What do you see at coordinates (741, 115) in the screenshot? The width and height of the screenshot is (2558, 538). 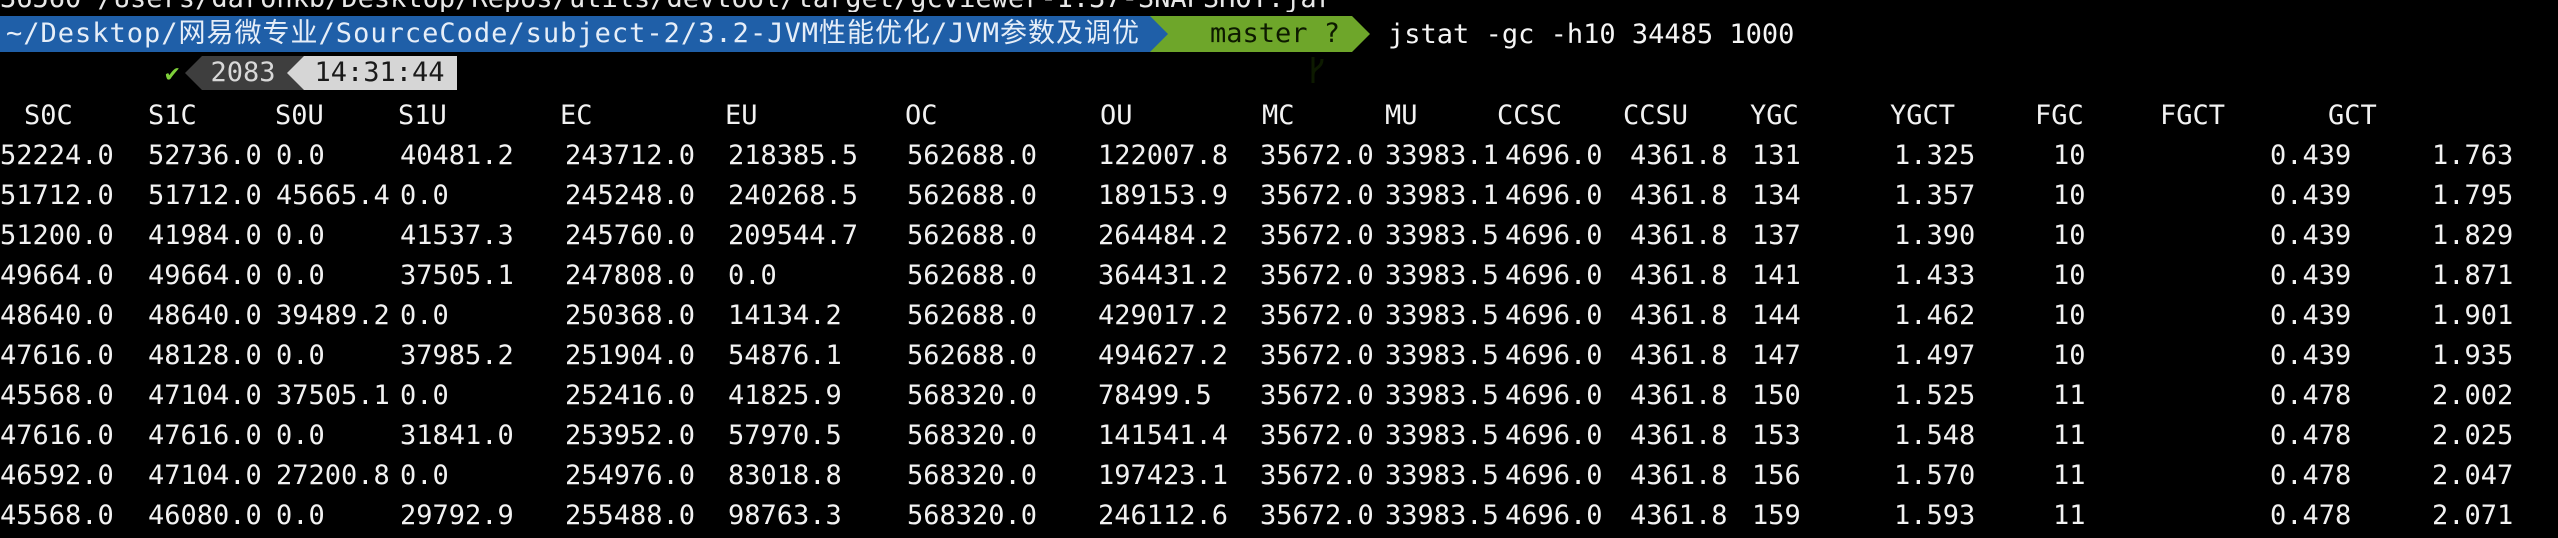 I see `column-header: EU` at bounding box center [741, 115].